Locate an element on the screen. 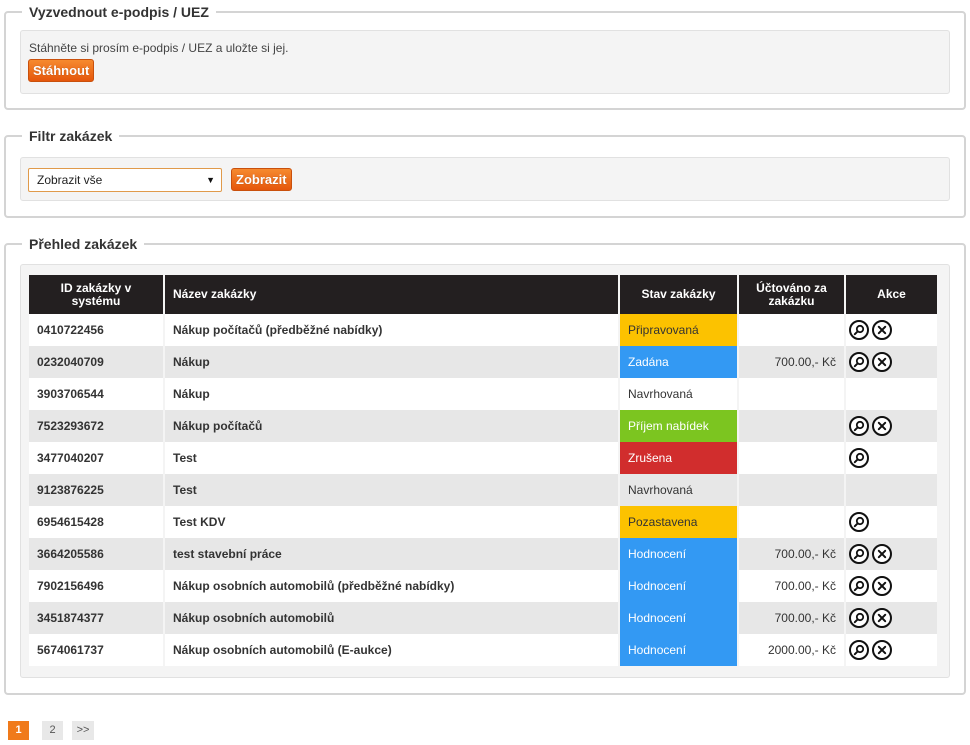 This screenshot has height=745, width=970. table-row: 7523293672 Nákup počítačů Příjem nabídek is located at coordinates (483, 426).